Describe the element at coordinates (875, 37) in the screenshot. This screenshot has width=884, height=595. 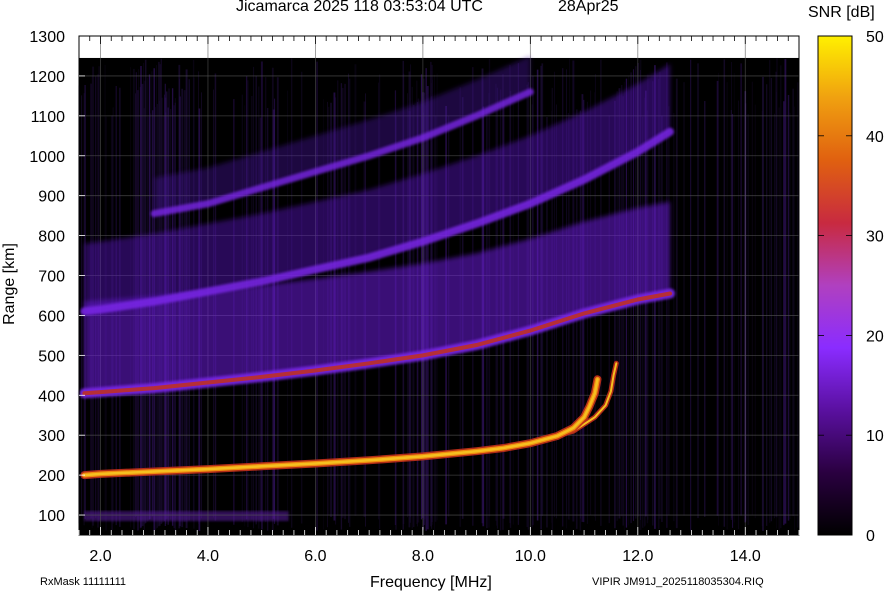
I see `colorbar-tick-label: 50` at that location.